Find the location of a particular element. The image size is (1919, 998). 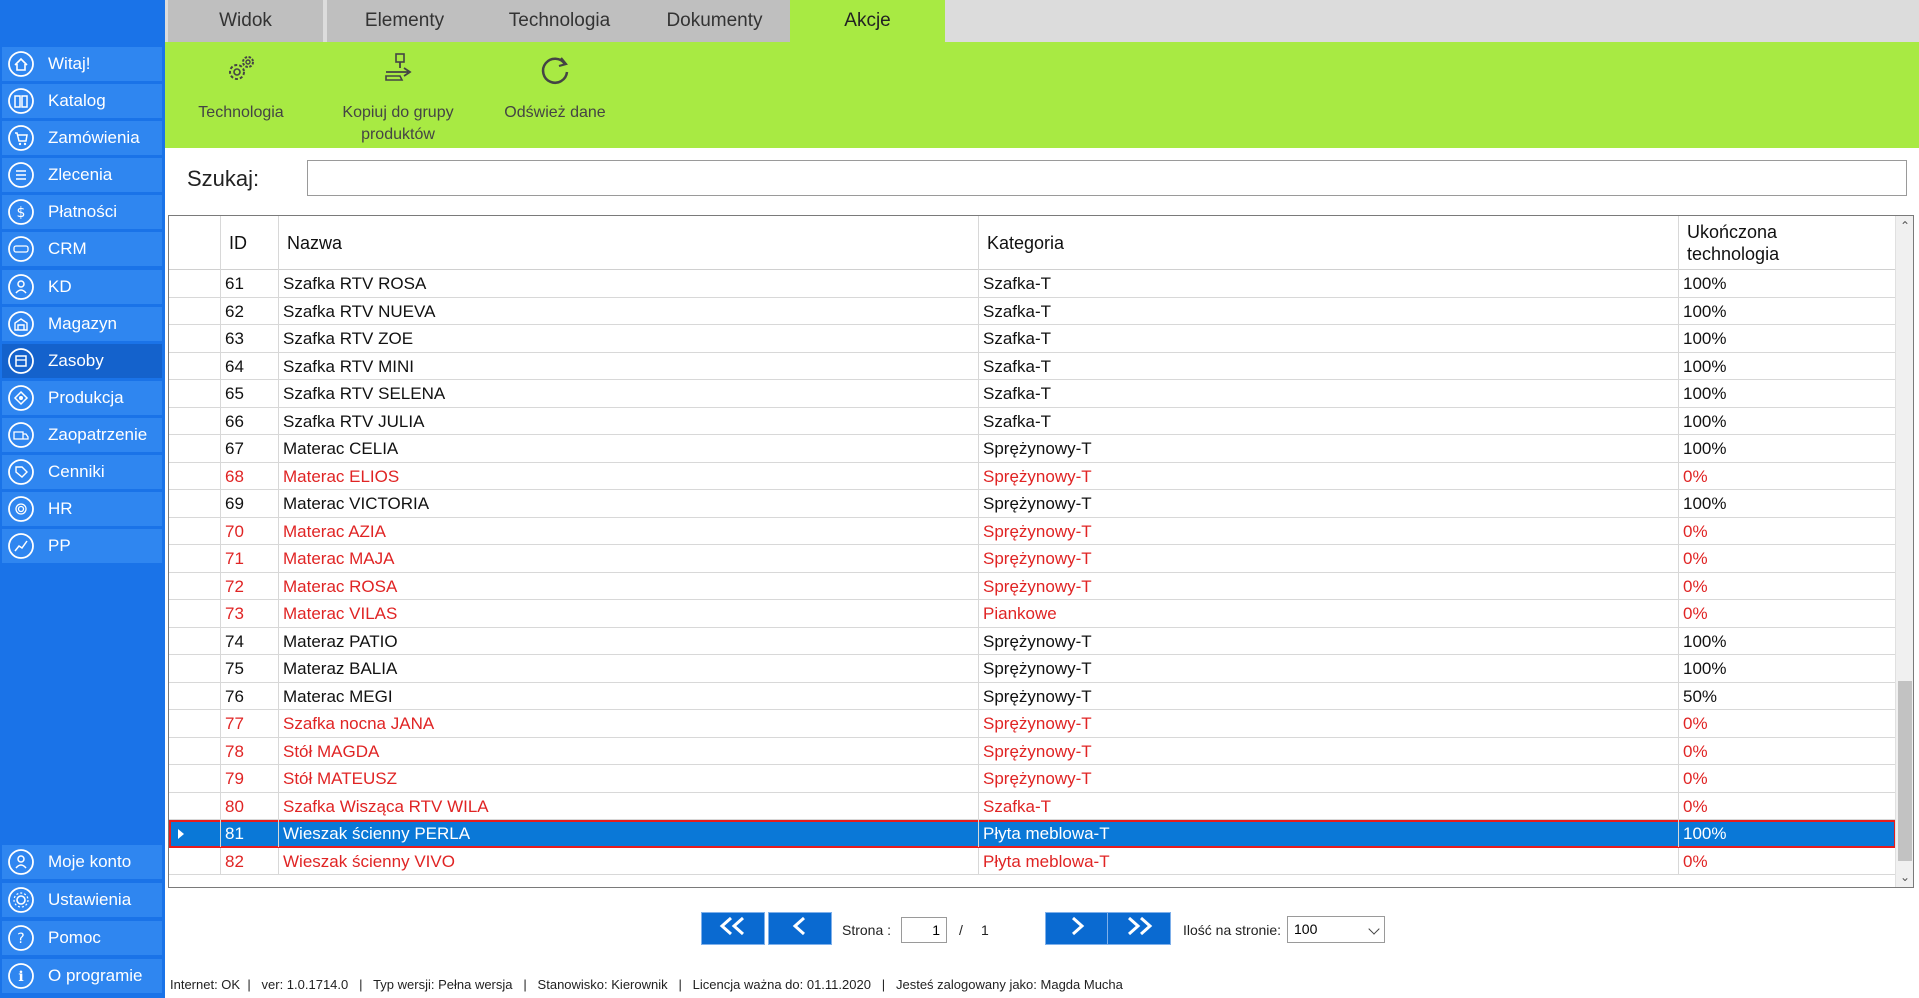

cell-id: 61 is located at coordinates (250, 283).